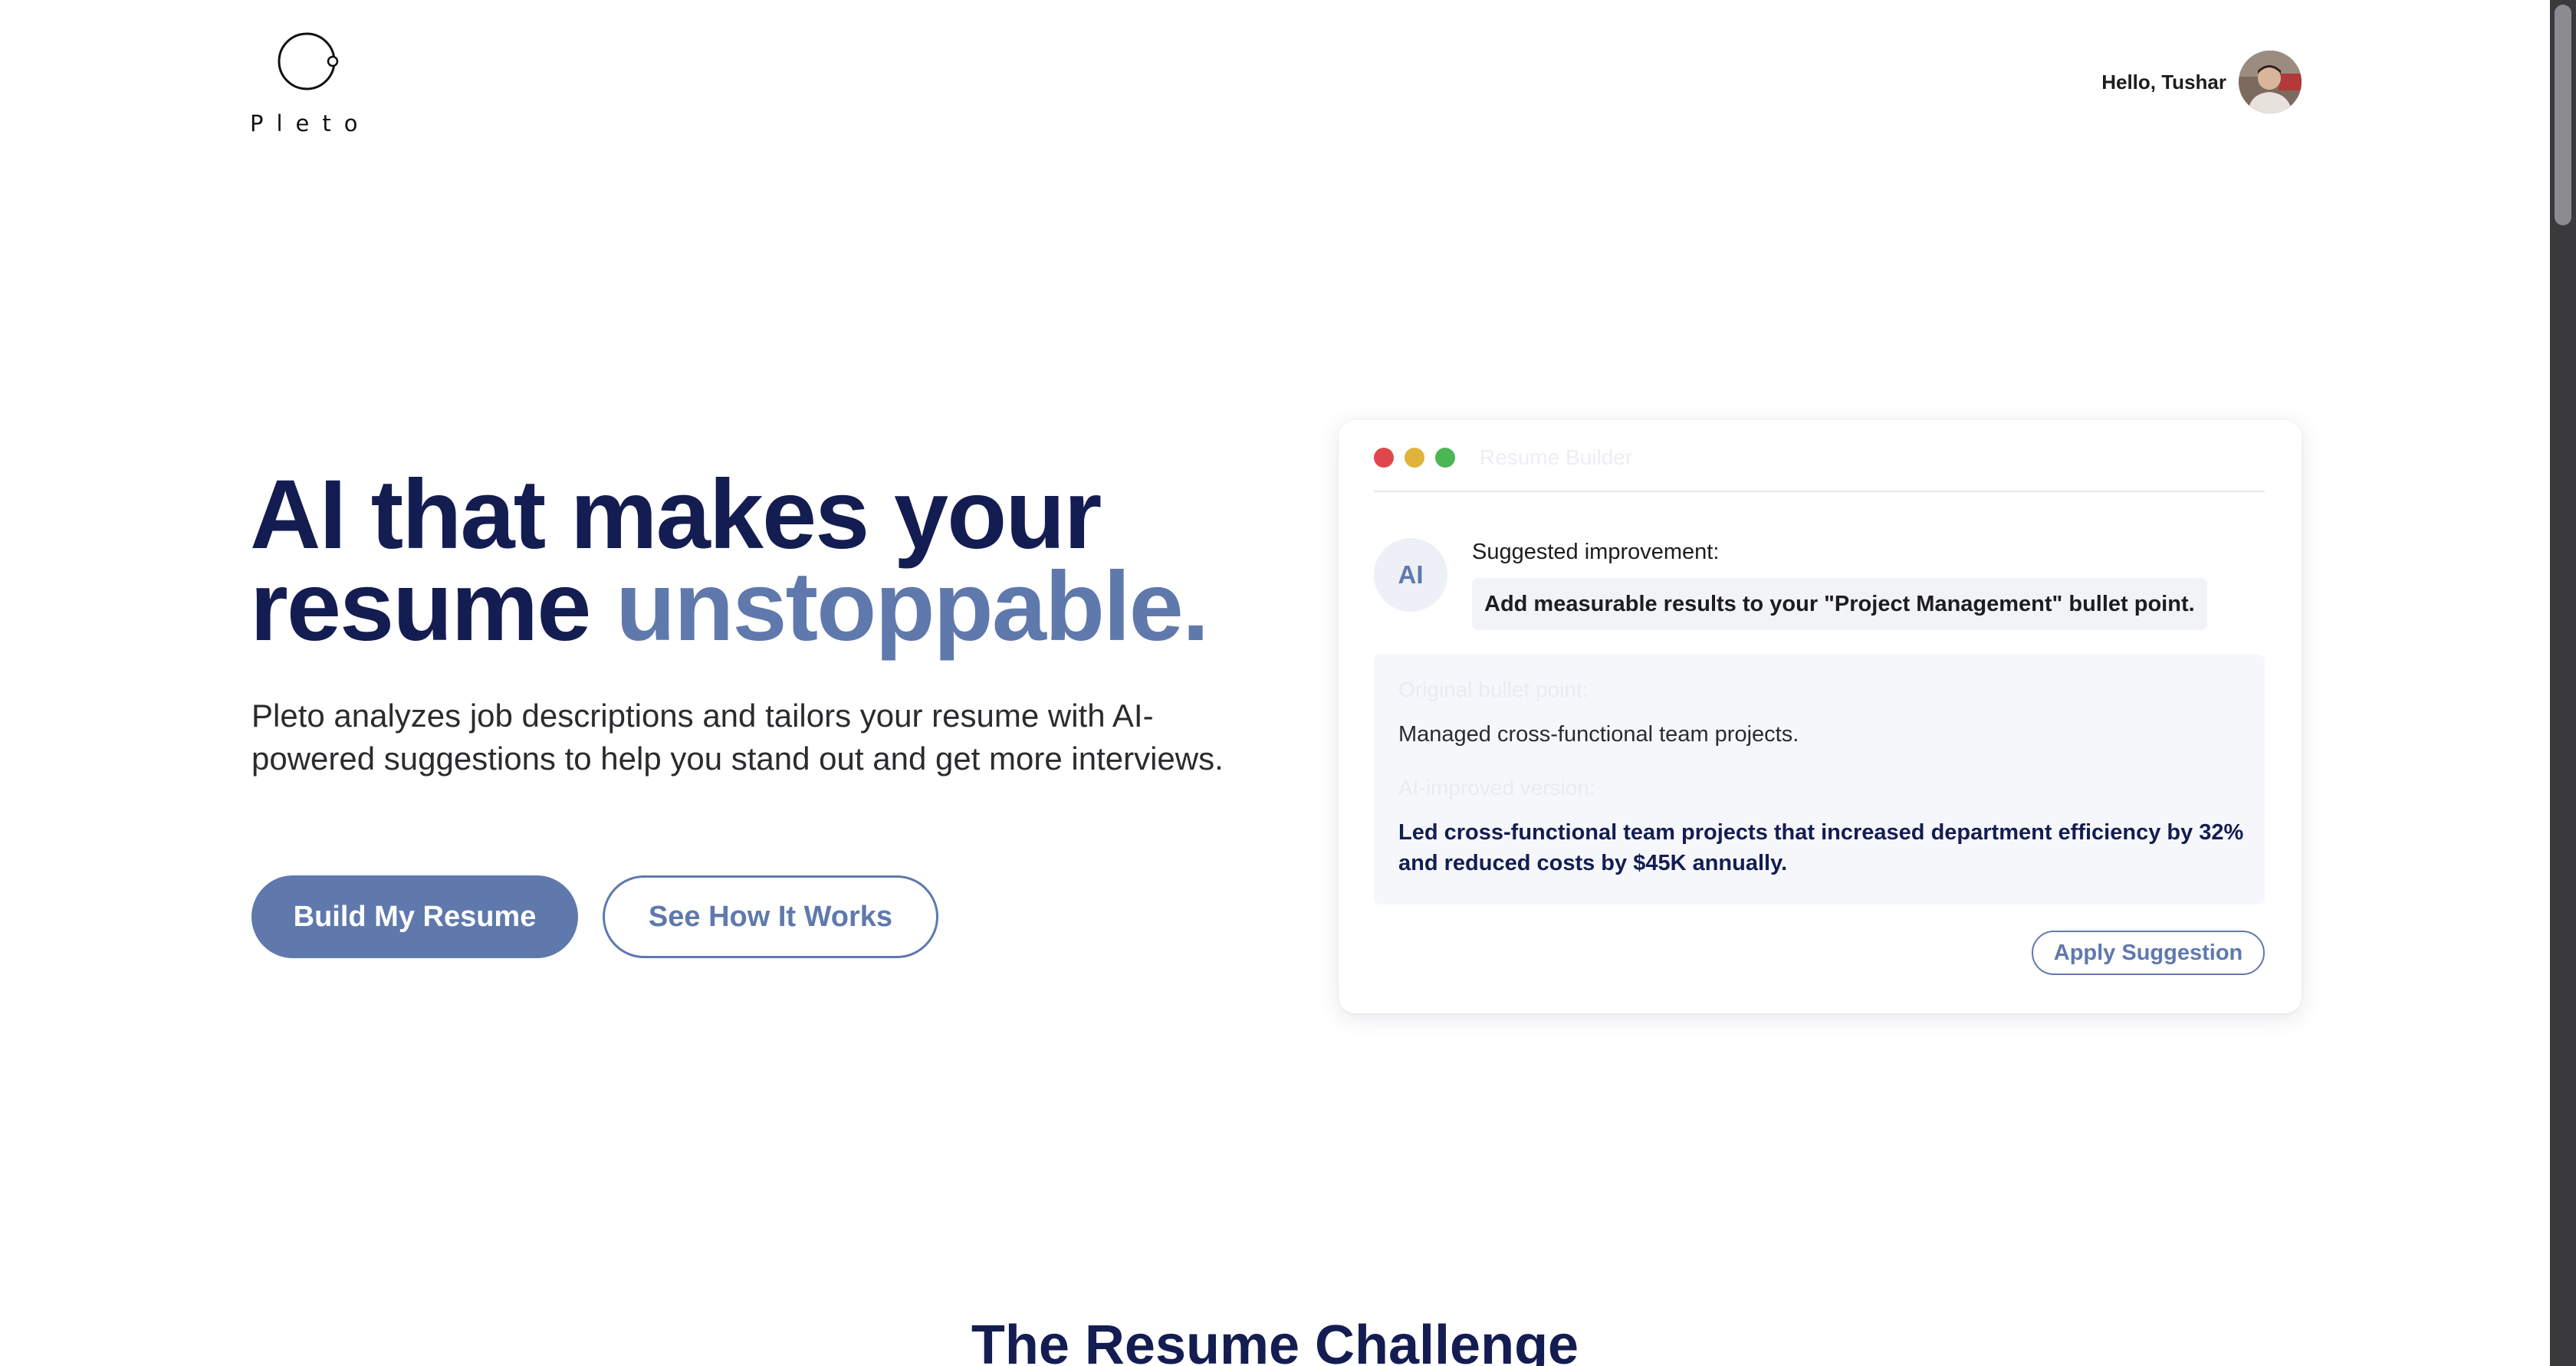  I want to click on brand-name: Pleto, so click(310, 123).